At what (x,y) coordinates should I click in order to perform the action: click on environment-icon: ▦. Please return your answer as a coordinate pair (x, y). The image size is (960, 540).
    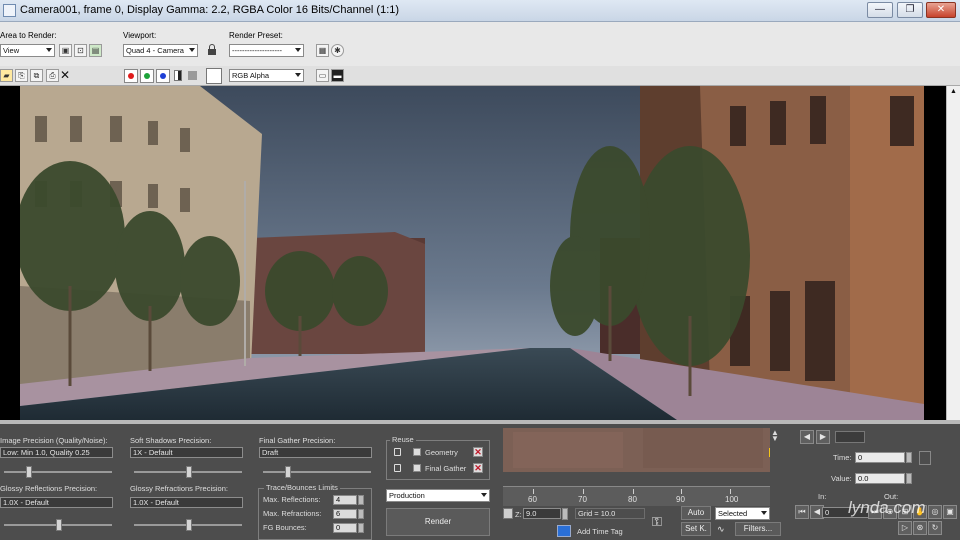
    Looking at the image, I should click on (322, 50).